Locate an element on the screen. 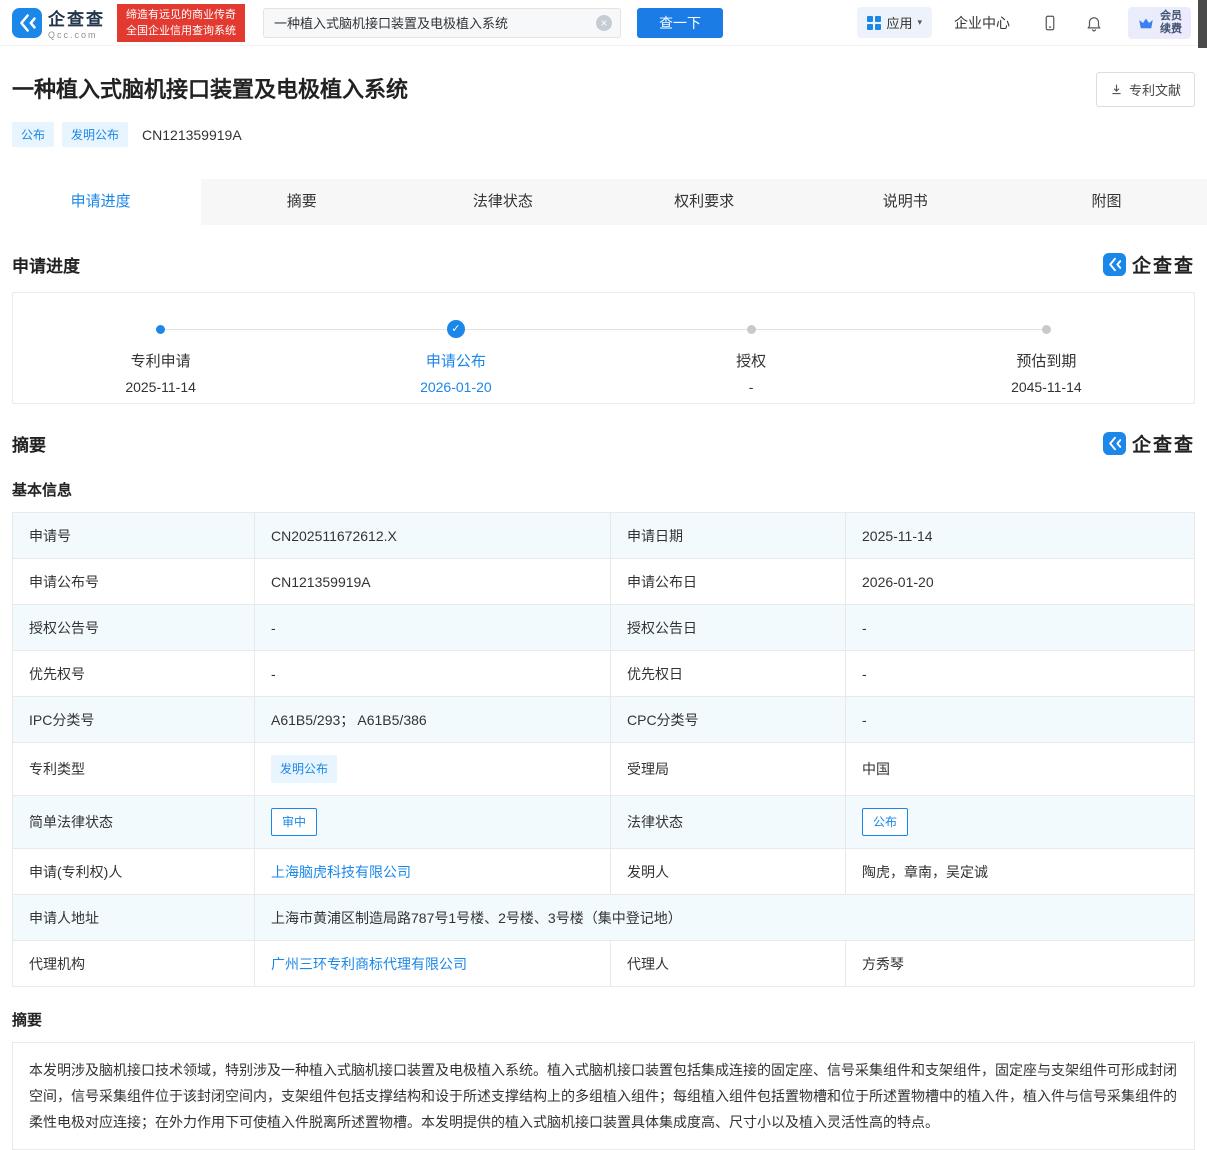 The image size is (1207, 1150). cell-value: 方秀琴 is located at coordinates (1019, 963).